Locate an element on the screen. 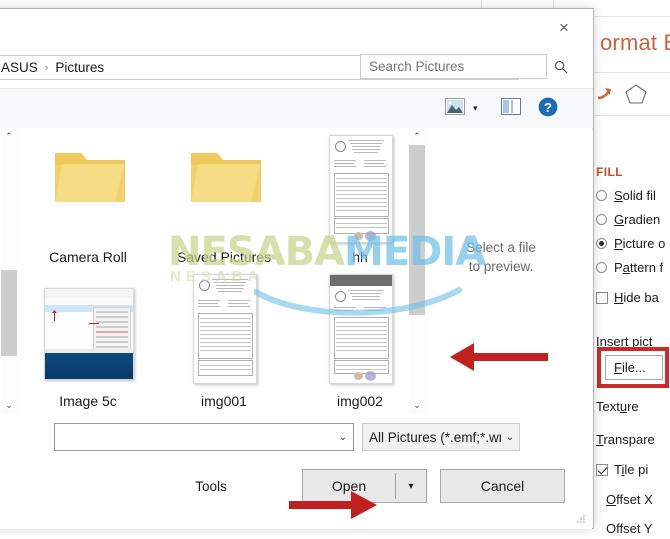 The width and height of the screenshot is (670, 539). filetype-dropdown: All Pictures (*.emf;*.wmf;*.jpg;*.j ⌄ is located at coordinates (441, 437).